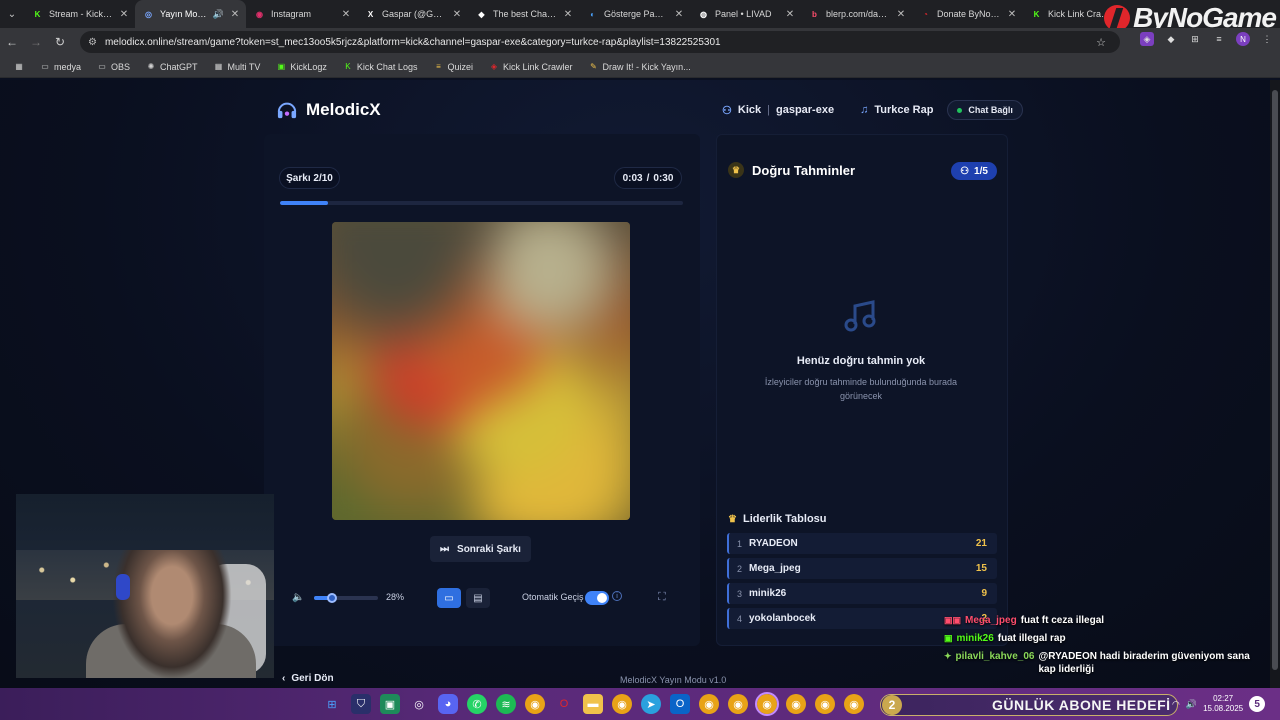 This screenshot has width=1280, height=720. I want to click on tab-title: Gaspar (@Gaspar, so click(414, 14).